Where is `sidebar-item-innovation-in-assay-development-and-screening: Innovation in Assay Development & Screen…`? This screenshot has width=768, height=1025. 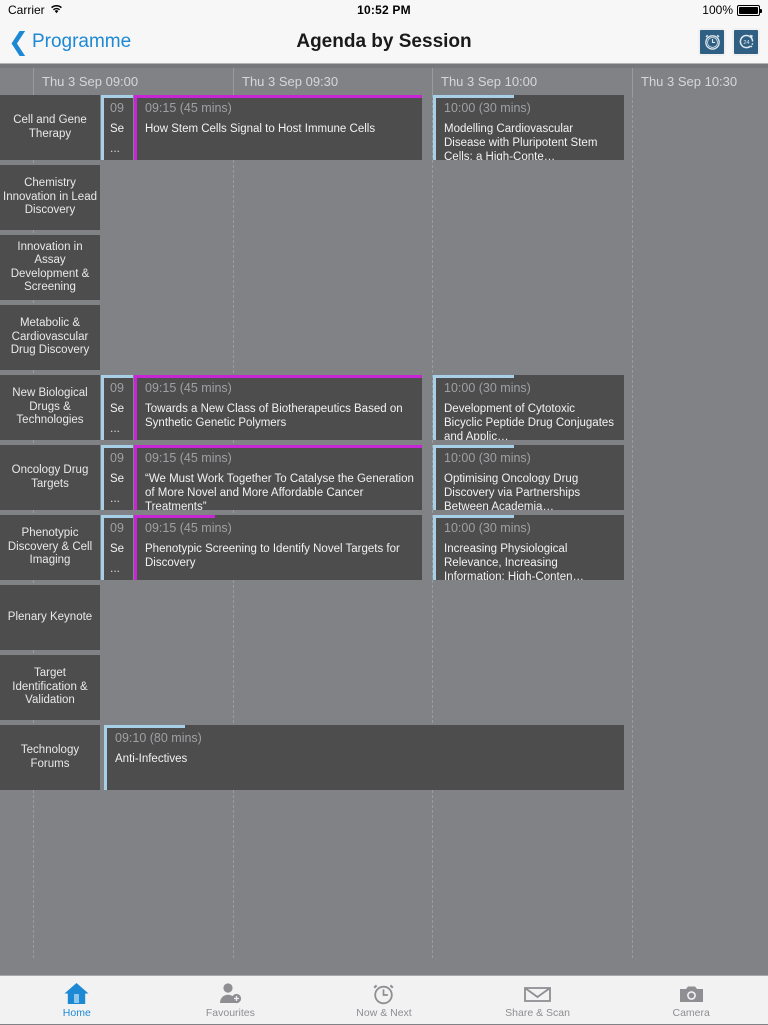 sidebar-item-innovation-in-assay-development-and-screening: Innovation in Assay Development & Screen… is located at coordinates (50, 267).